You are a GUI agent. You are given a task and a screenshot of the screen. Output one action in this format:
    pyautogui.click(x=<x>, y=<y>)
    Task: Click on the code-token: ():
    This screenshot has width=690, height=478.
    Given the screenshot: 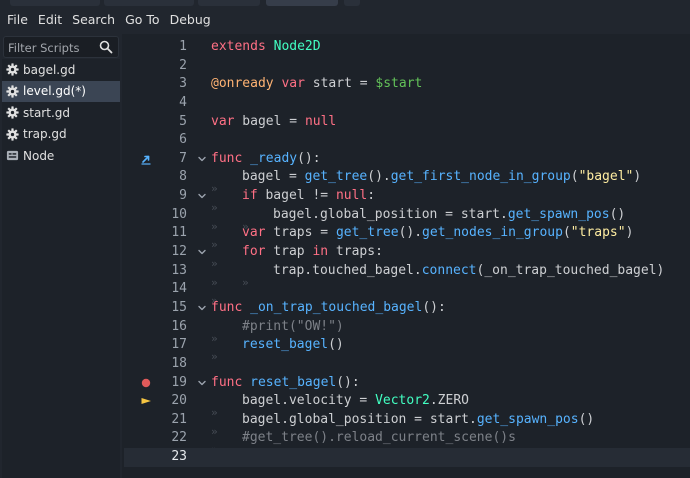 What is the action you would take?
    pyautogui.click(x=434, y=307)
    